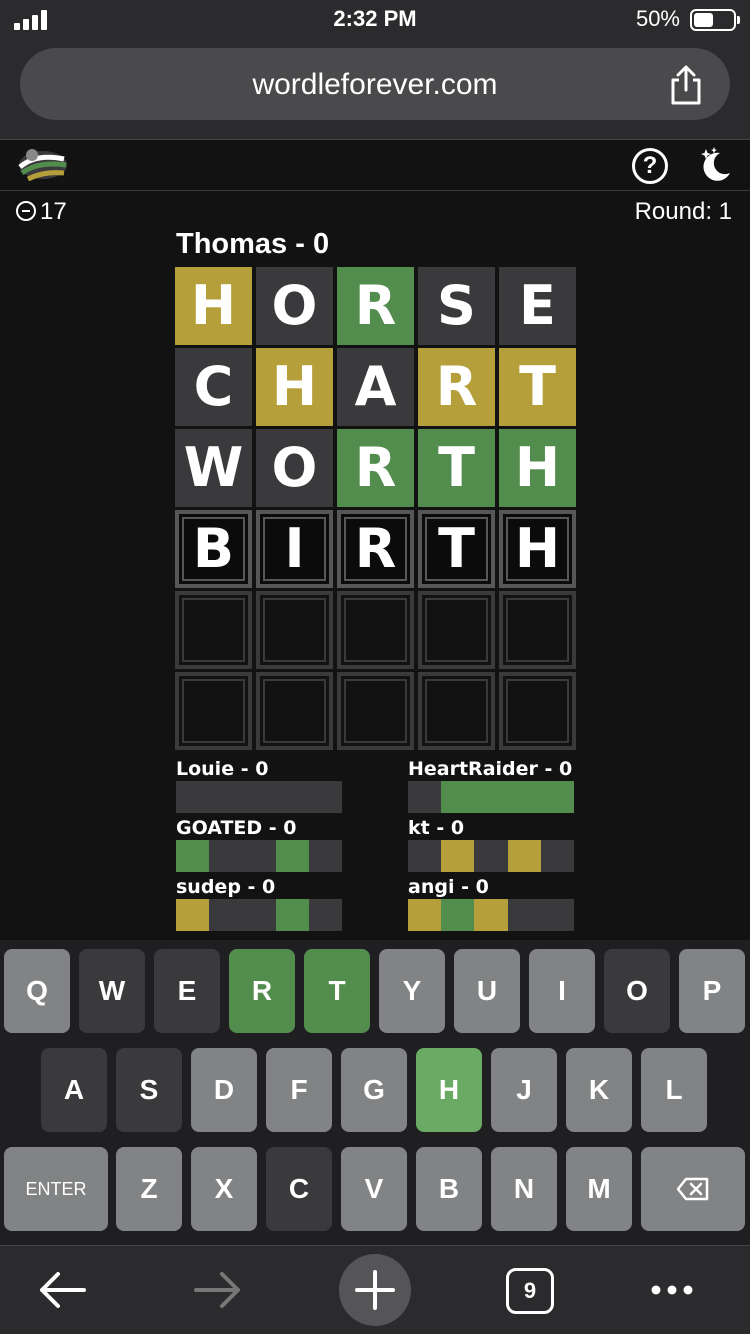 The width and height of the screenshot is (750, 1334). I want to click on key-p: P, so click(712, 991).